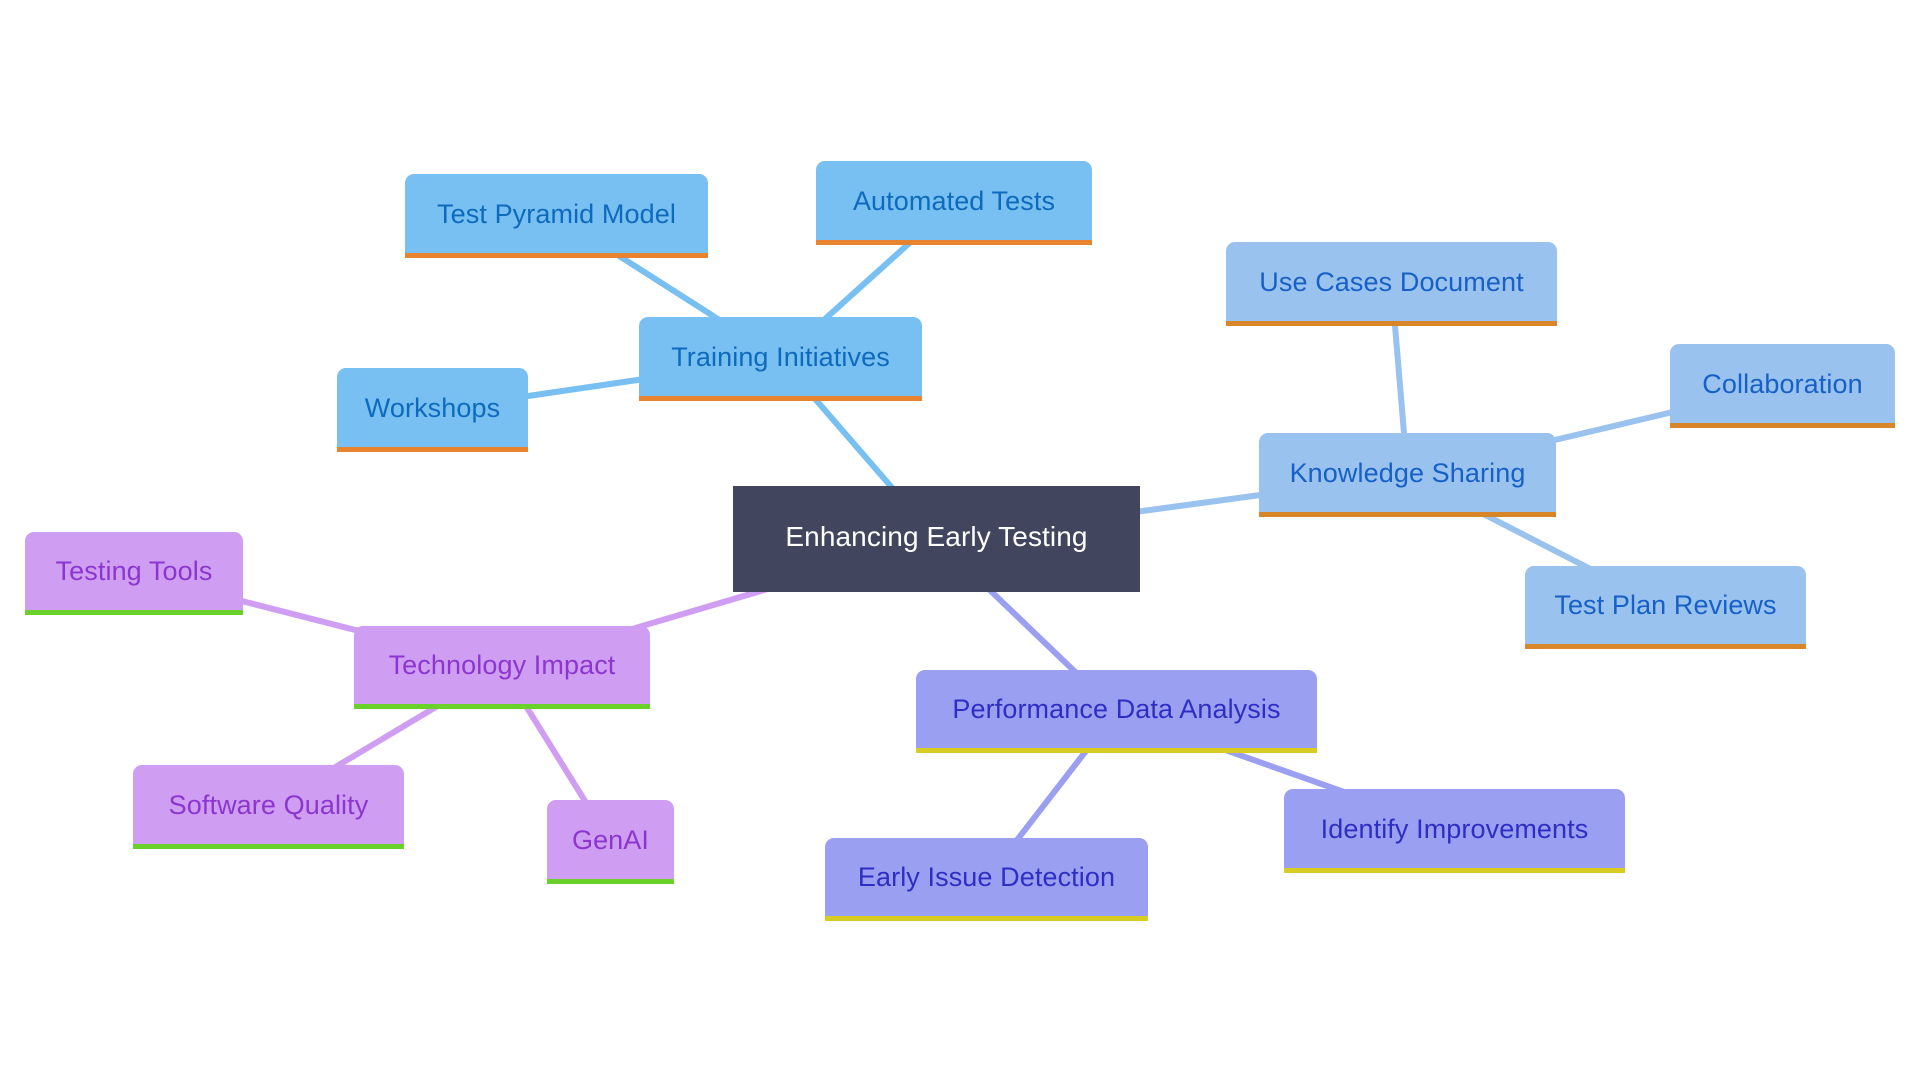  What do you see at coordinates (502, 665) in the screenshot?
I see `node-label: Technology Impact` at bounding box center [502, 665].